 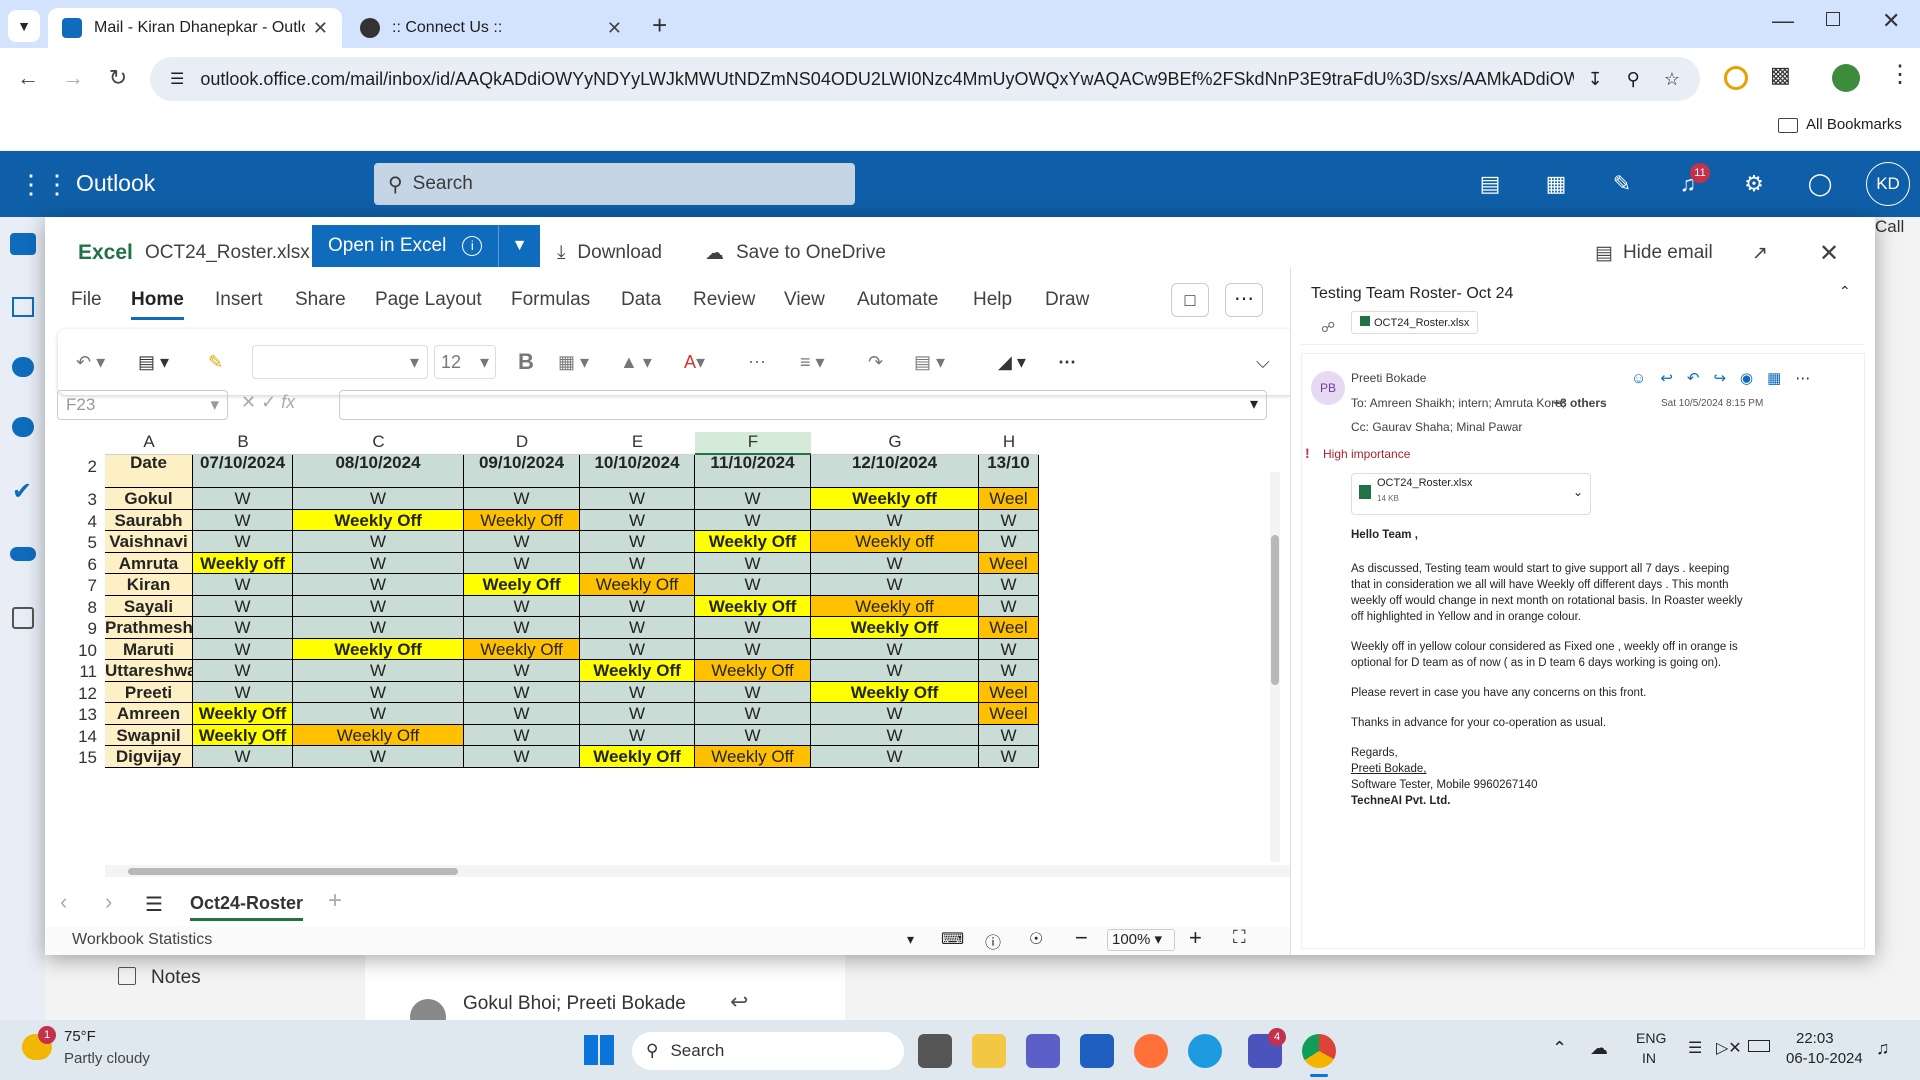 What do you see at coordinates (1244, 300) in the screenshot?
I see `more-options-button: ⋯` at bounding box center [1244, 300].